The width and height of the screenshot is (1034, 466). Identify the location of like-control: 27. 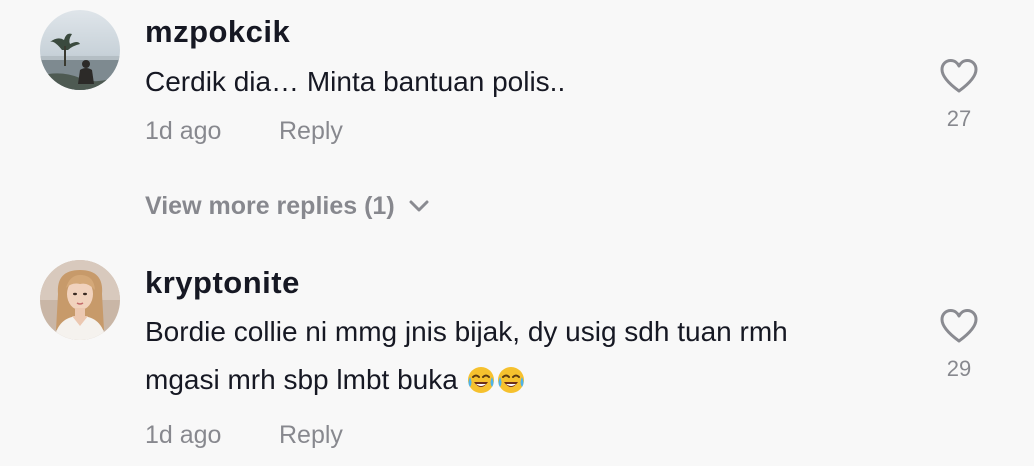
(959, 96).